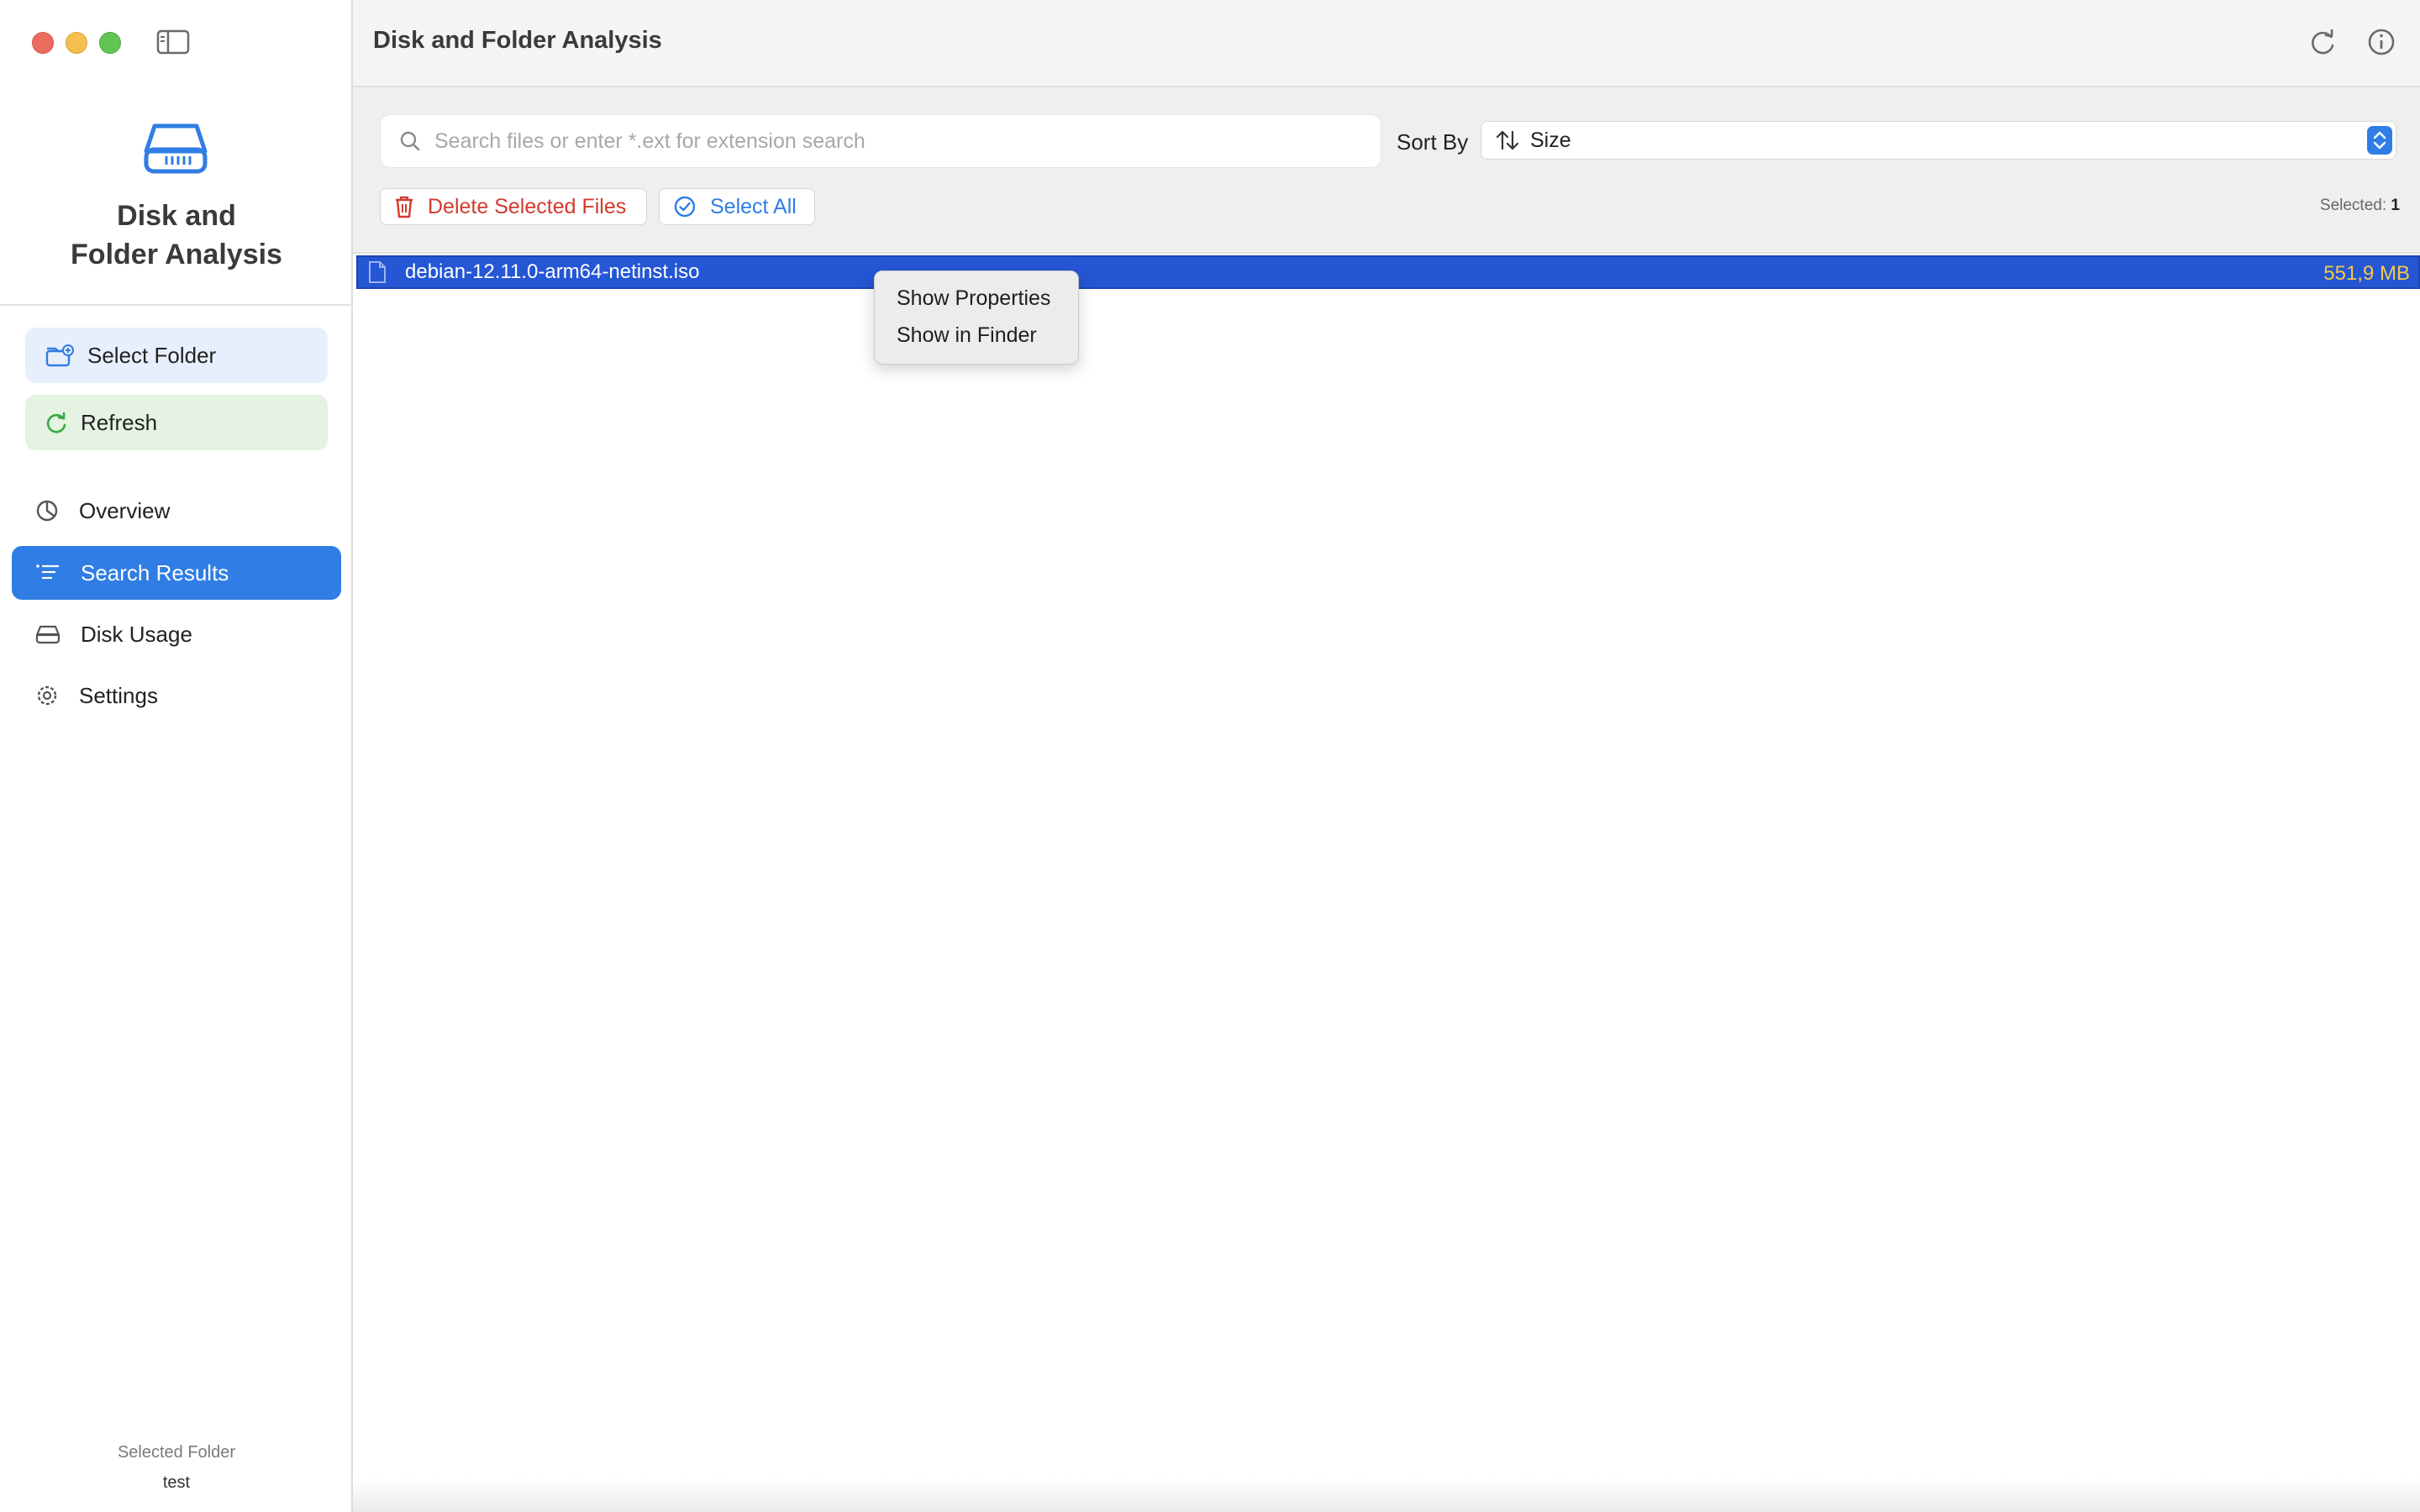 The width and height of the screenshot is (2420, 1512). What do you see at coordinates (118, 695) in the screenshot?
I see `sidebar-item-label: Settings` at bounding box center [118, 695].